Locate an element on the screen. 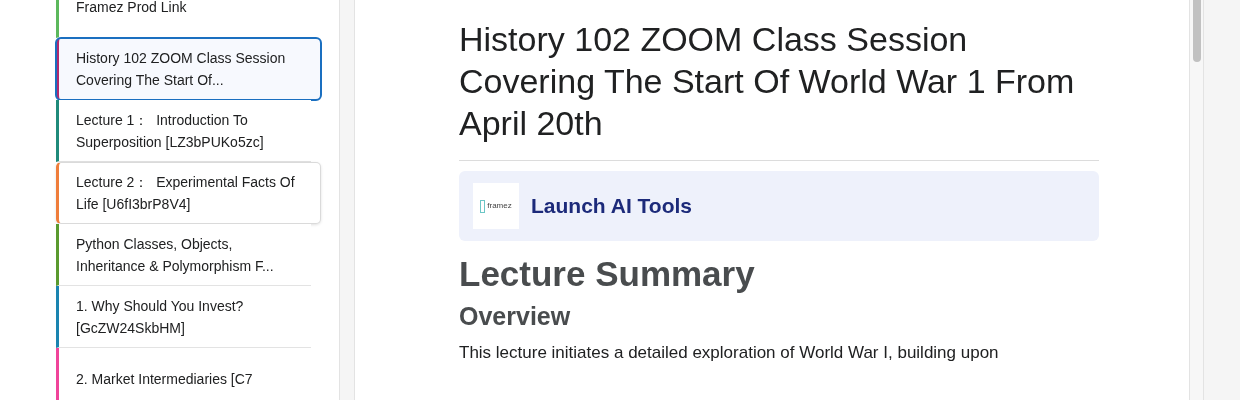 The image size is (1240, 400). sidebar-item: Lecture 2： Experimental Facts Of Life [U6fI3brP8V4] is located at coordinates (188, 193).